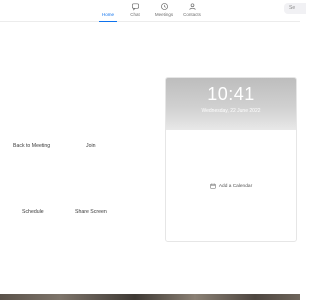 The width and height of the screenshot is (320, 300). What do you see at coordinates (192, 11) in the screenshot?
I see `tab-contacts: Contacts` at bounding box center [192, 11].